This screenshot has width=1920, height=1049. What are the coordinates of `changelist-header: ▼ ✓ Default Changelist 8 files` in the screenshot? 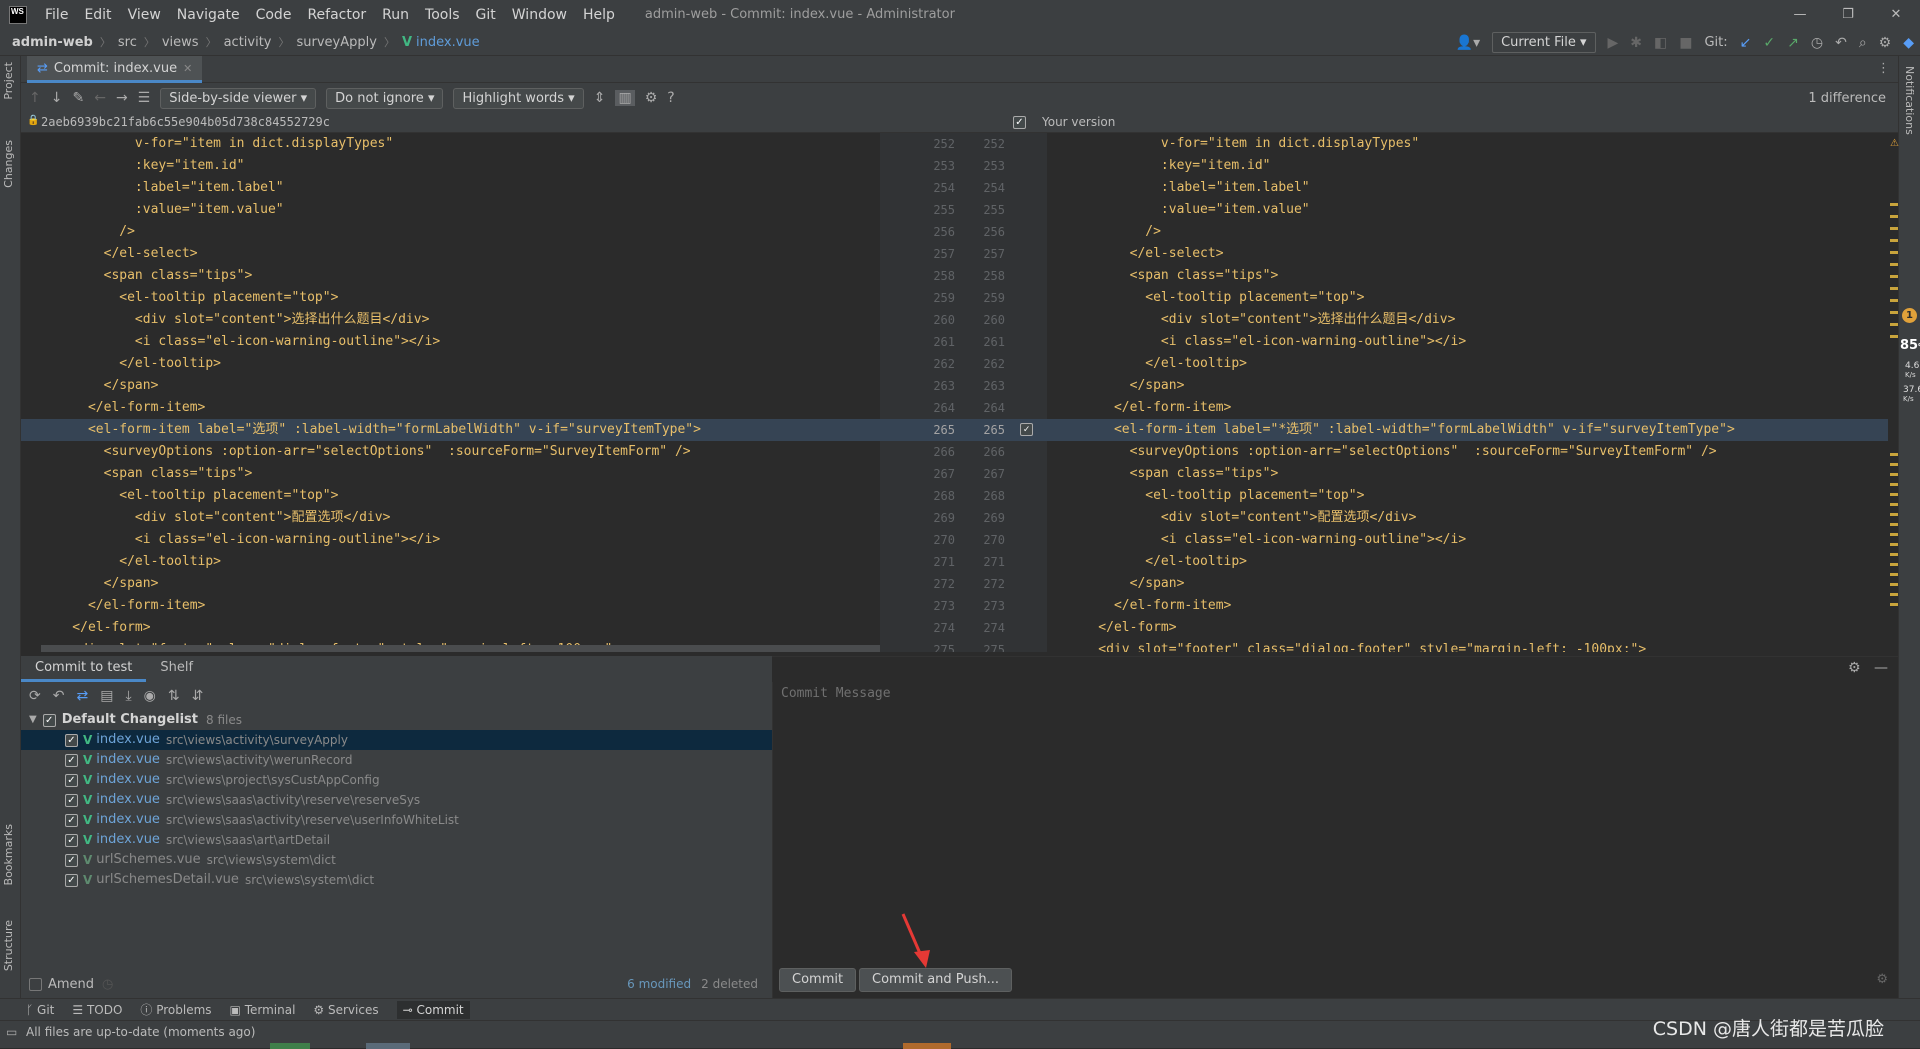 It's located at (396, 720).